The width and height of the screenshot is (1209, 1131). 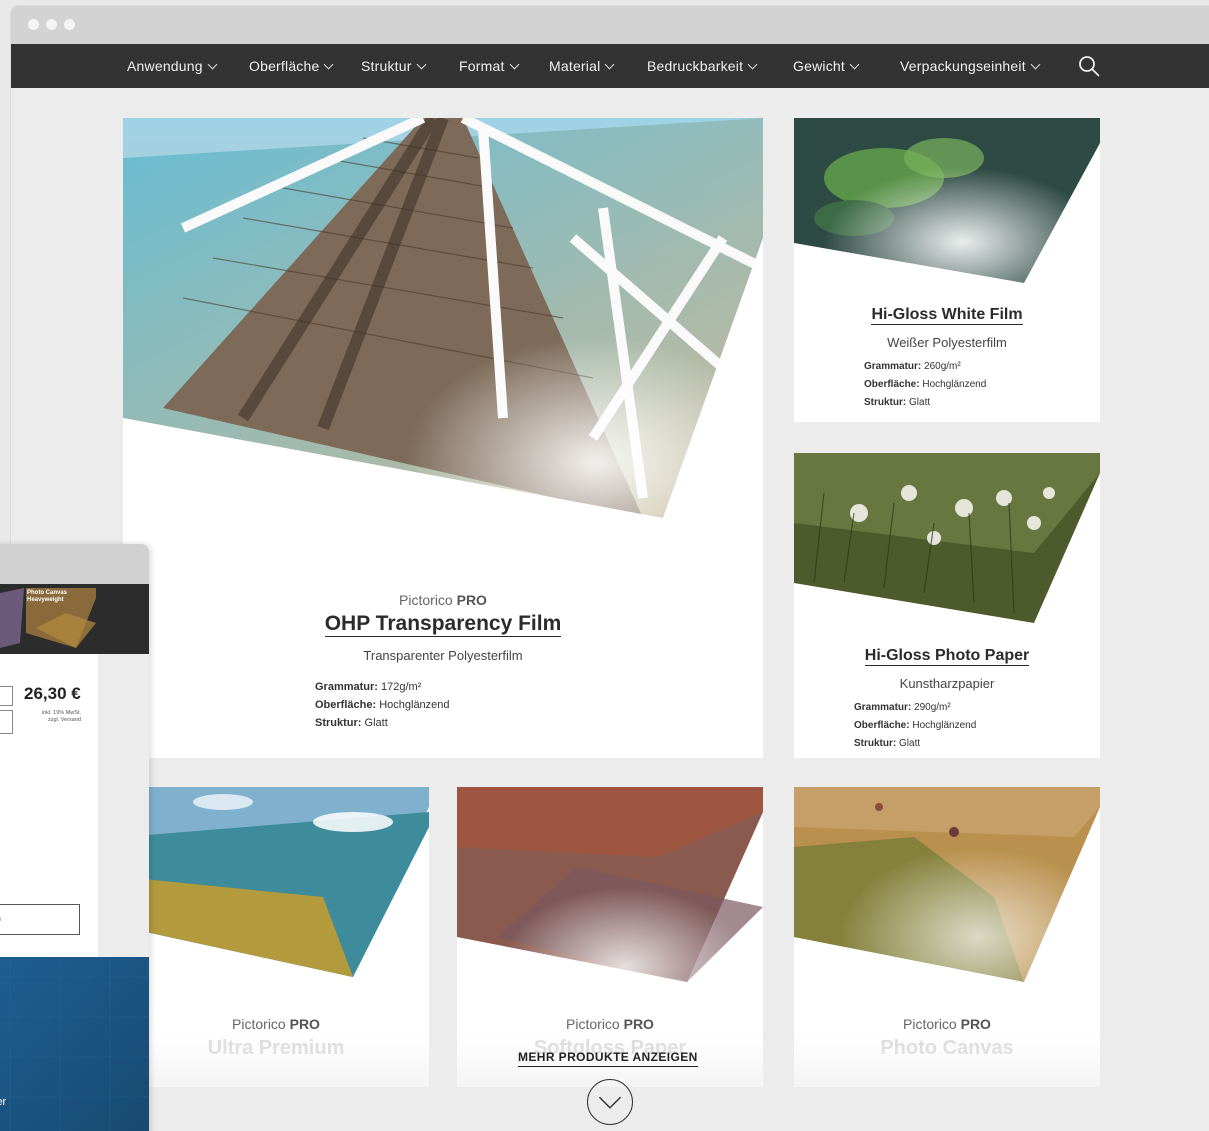 I want to click on nav-label: Anwendung, so click(x=165, y=66).